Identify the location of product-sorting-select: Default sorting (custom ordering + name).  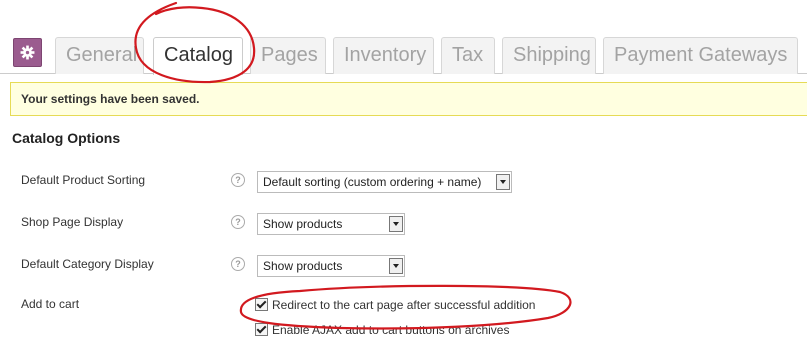
(384, 182).